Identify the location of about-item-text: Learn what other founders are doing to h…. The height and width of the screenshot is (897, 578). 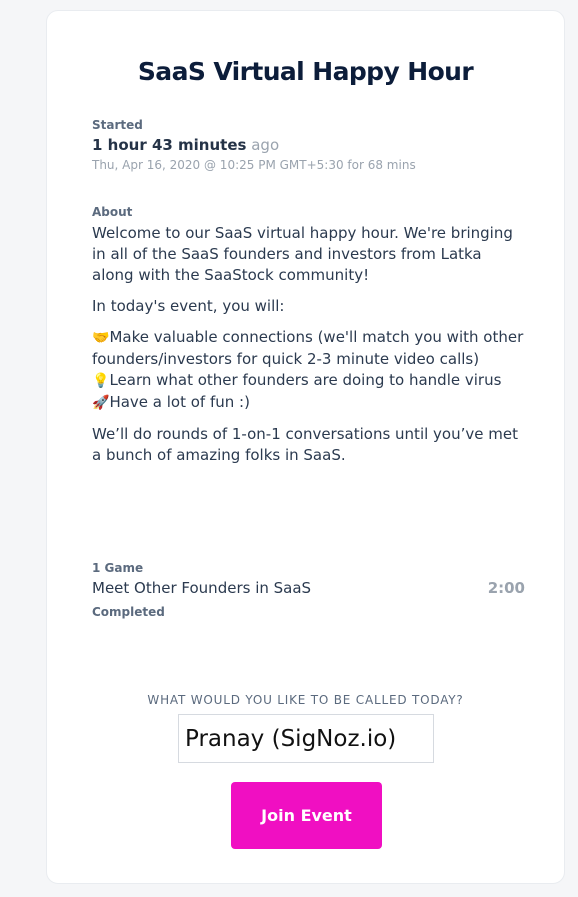
(305, 380).